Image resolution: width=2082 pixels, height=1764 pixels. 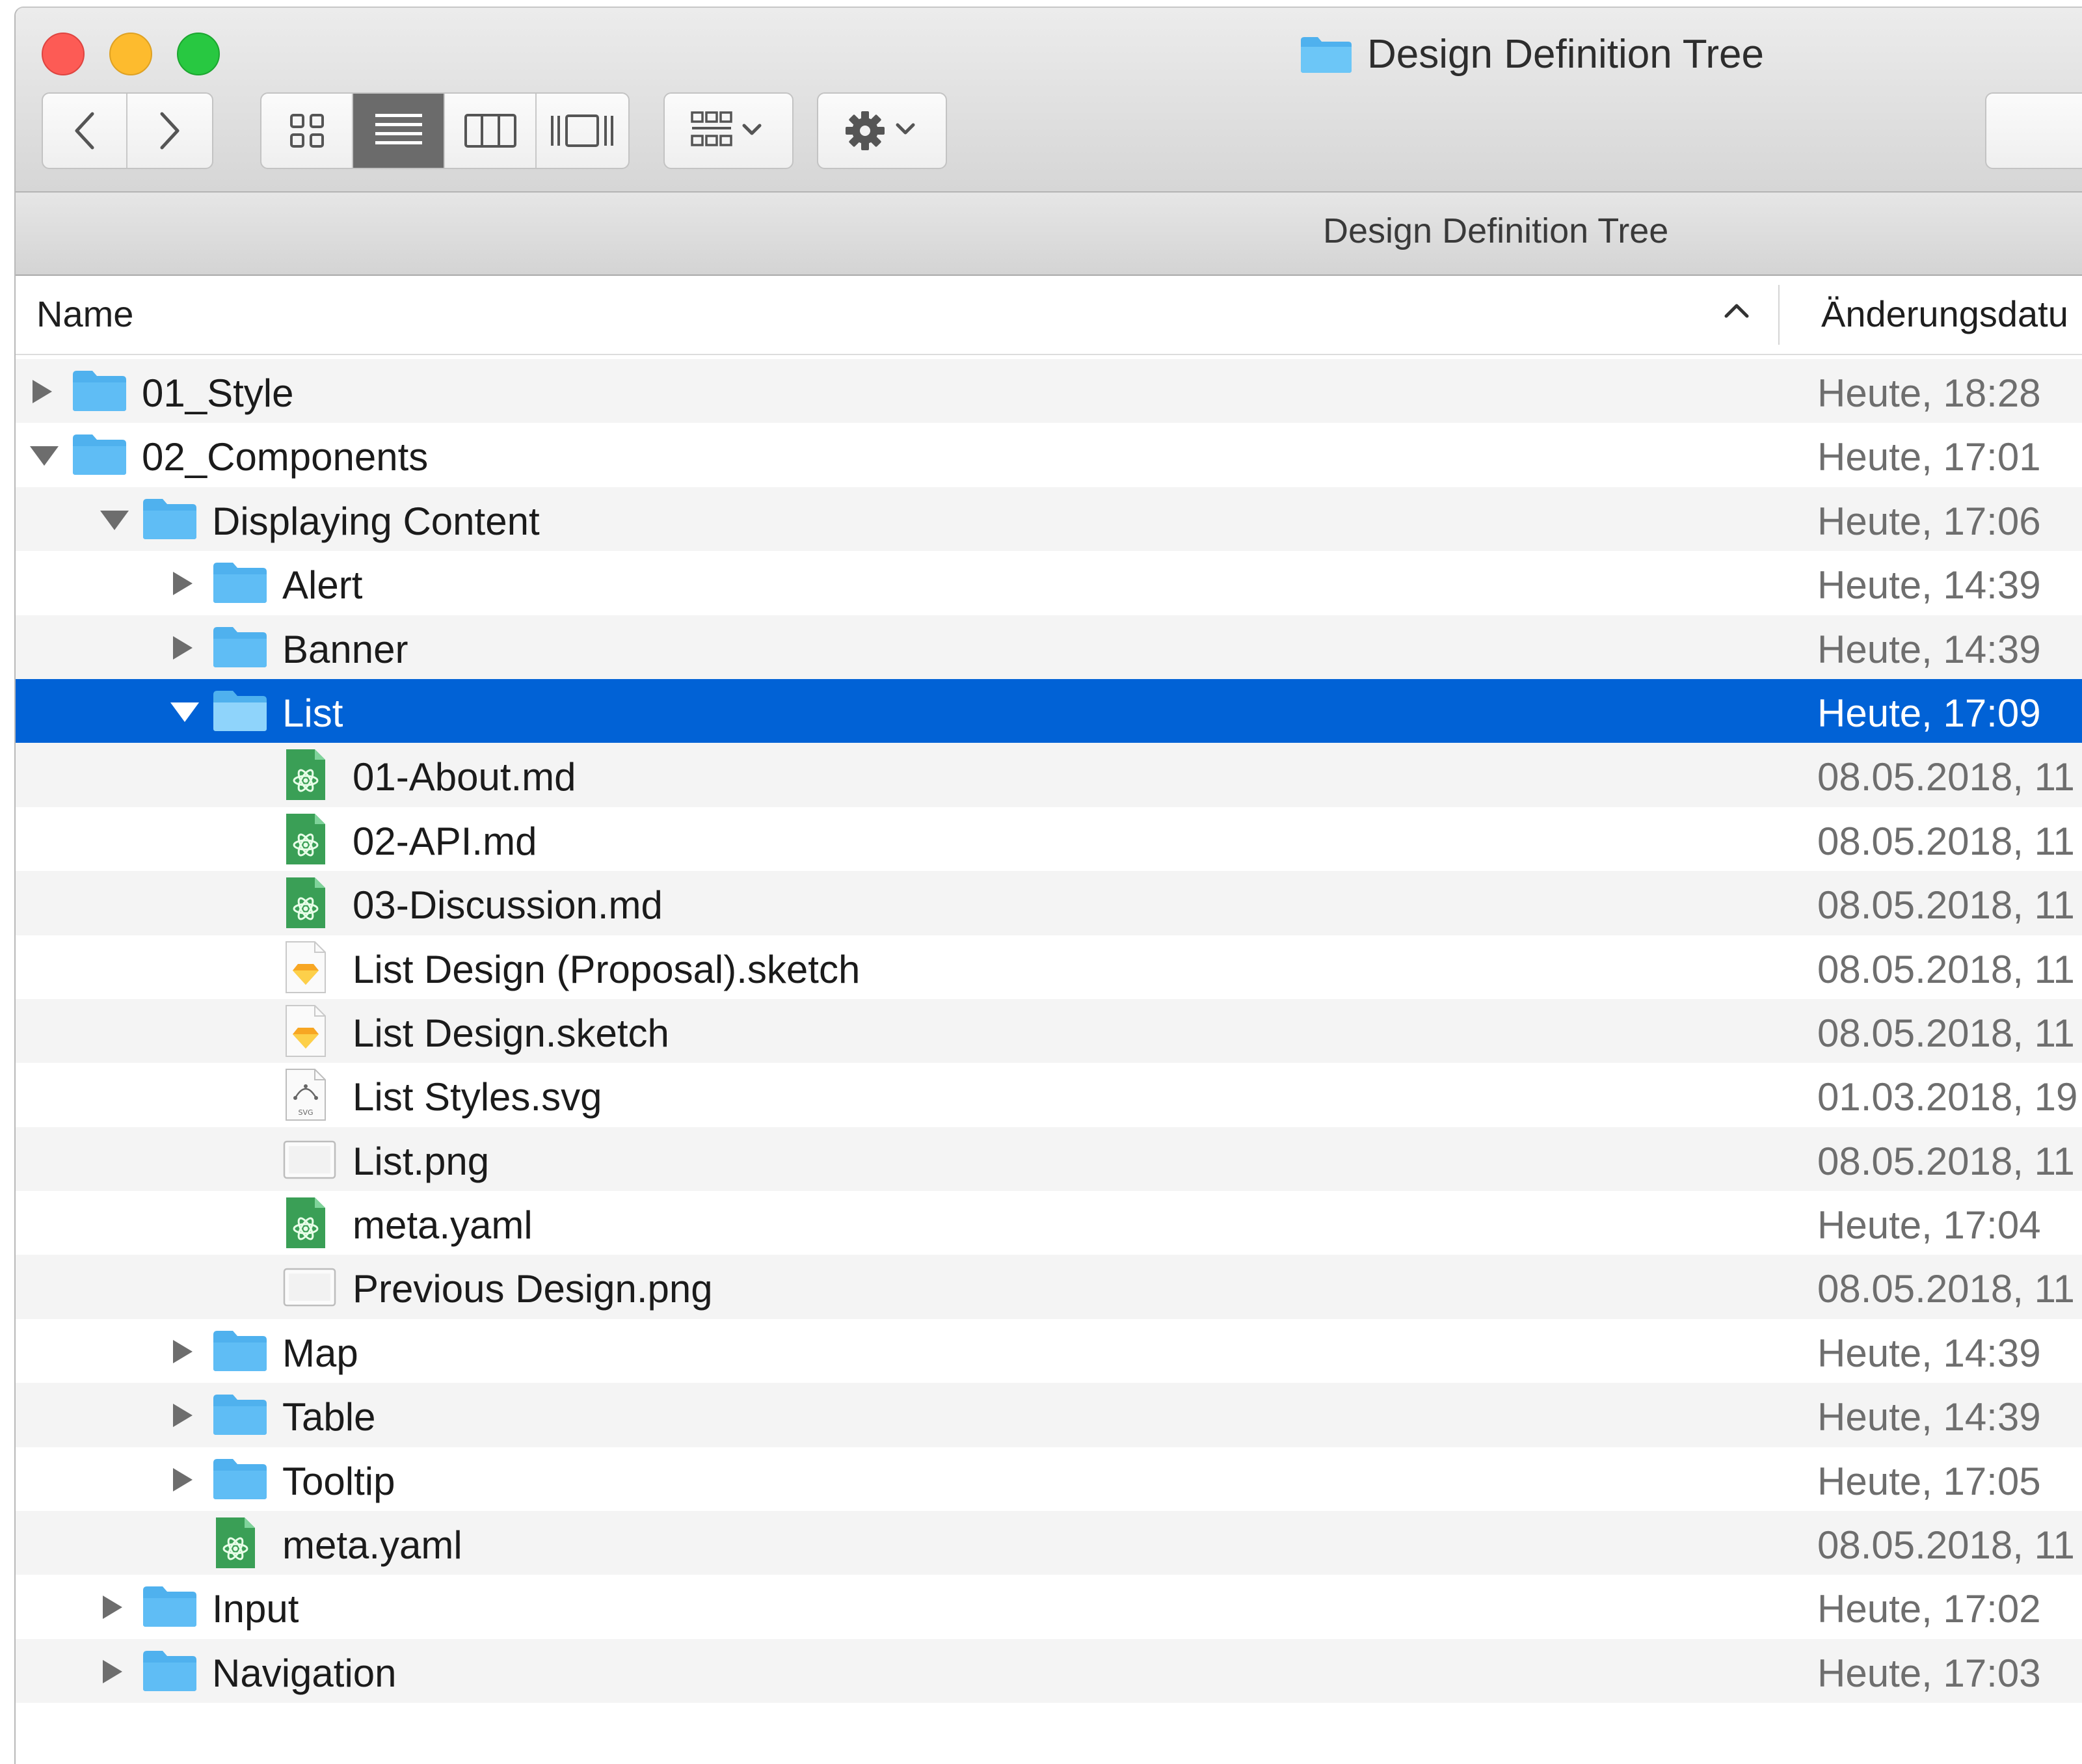 I want to click on file-list-row: 02-API.md 08.05.2018, 11, so click(x=1049, y=839).